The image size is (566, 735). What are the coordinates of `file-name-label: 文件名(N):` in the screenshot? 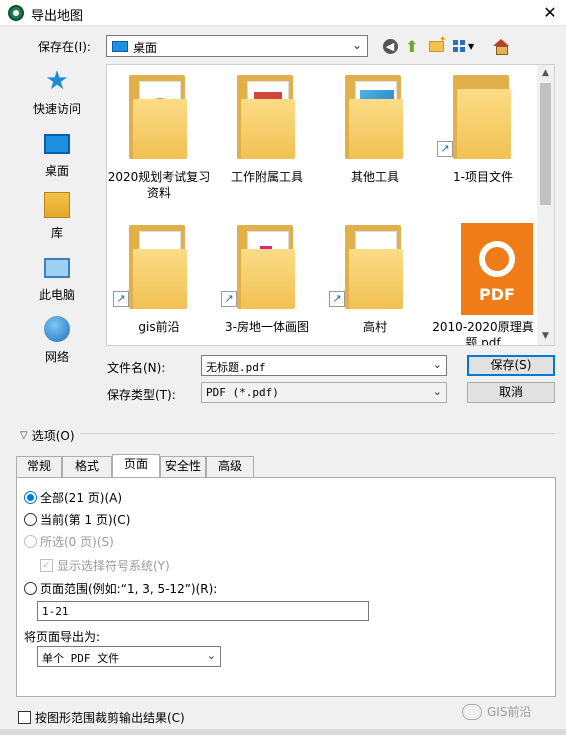 It's located at (136, 368).